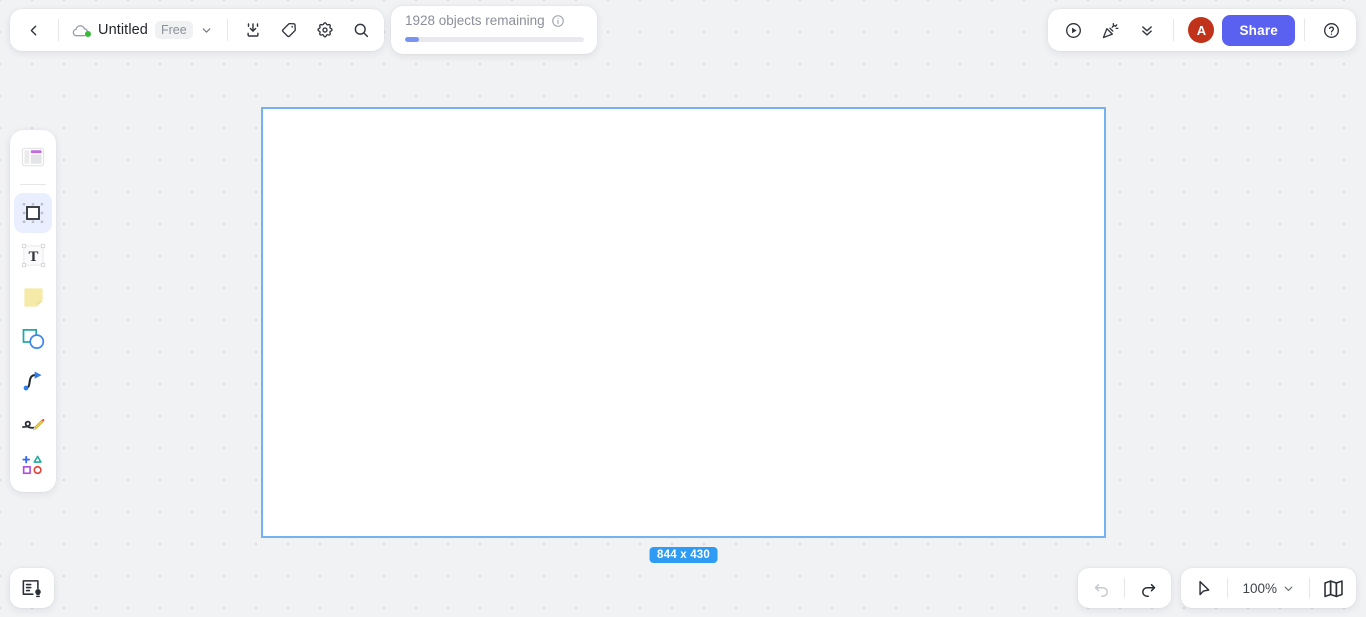 Image resolution: width=1366 pixels, height=617 pixels. I want to click on zoom-control: 100%, so click(1268, 588).